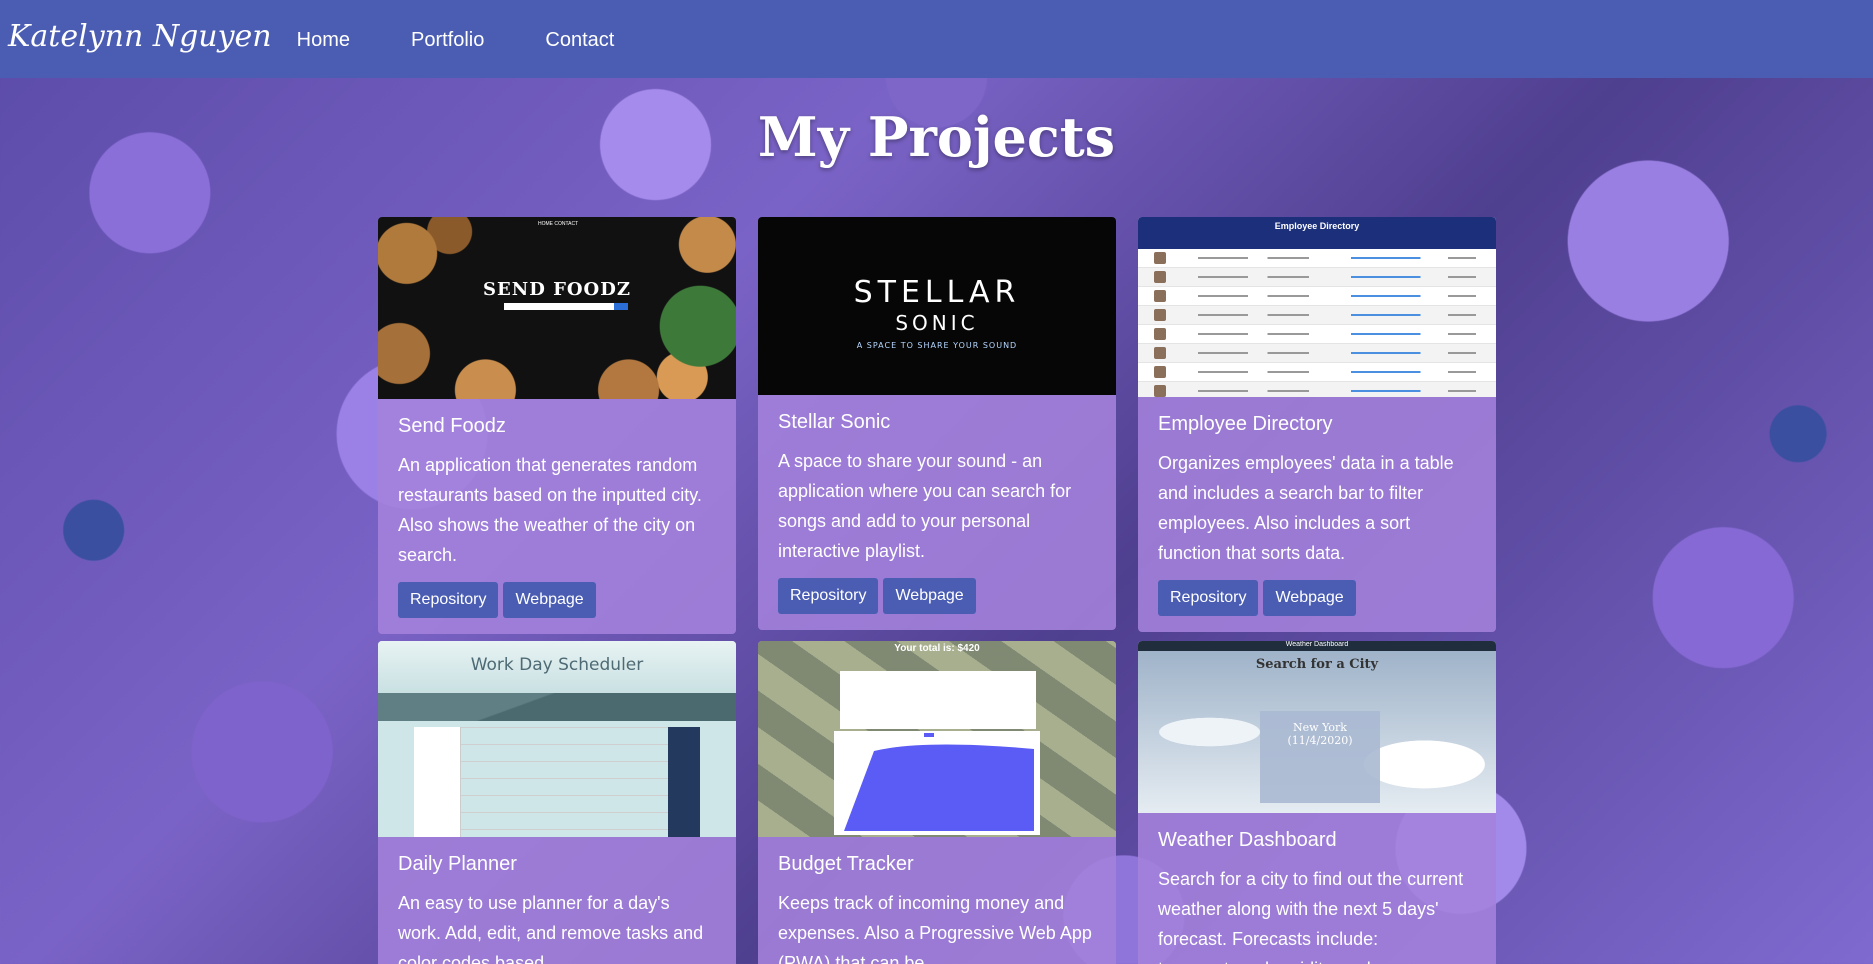  I want to click on thumbnail-tagline: A SPACE TO SHARE YOUR SOUND, so click(937, 345).